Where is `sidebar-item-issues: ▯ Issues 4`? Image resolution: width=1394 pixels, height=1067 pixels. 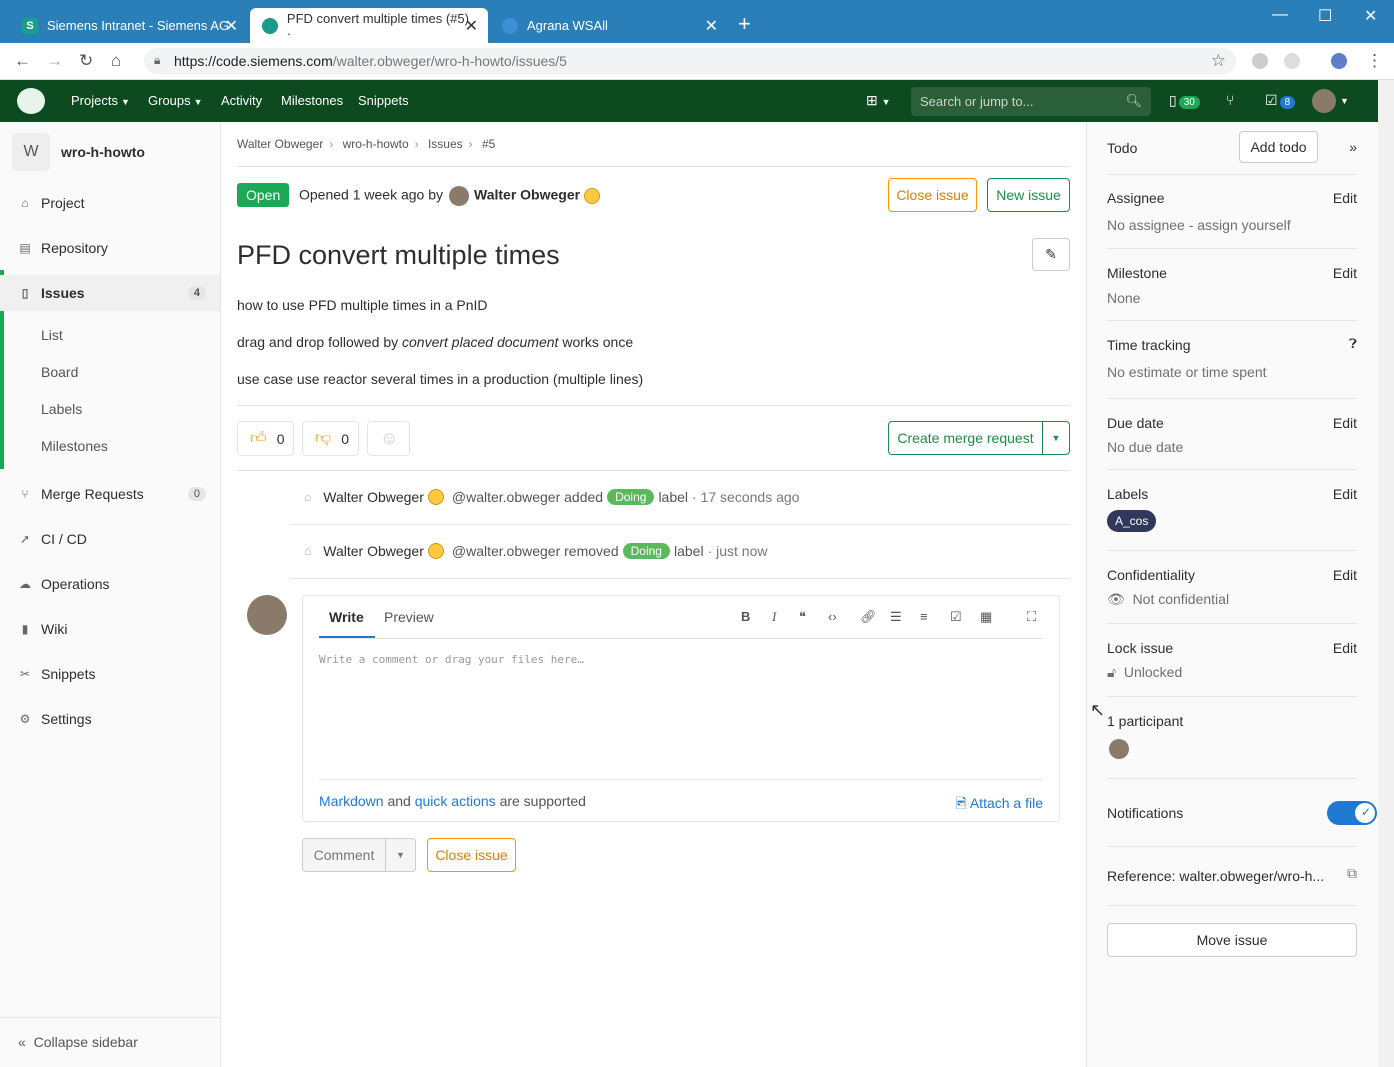
sidebar-item-issues: ▯ Issues 4 is located at coordinates (110, 293).